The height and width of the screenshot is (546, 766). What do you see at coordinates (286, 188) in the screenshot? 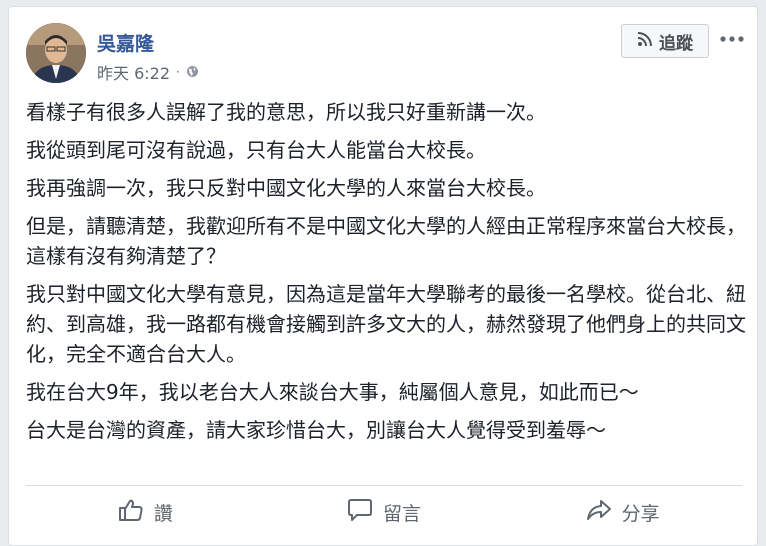
I see `post-paragraph: 我再強調一次，我只反對中國文化大學的人來當台大校長。` at bounding box center [286, 188].